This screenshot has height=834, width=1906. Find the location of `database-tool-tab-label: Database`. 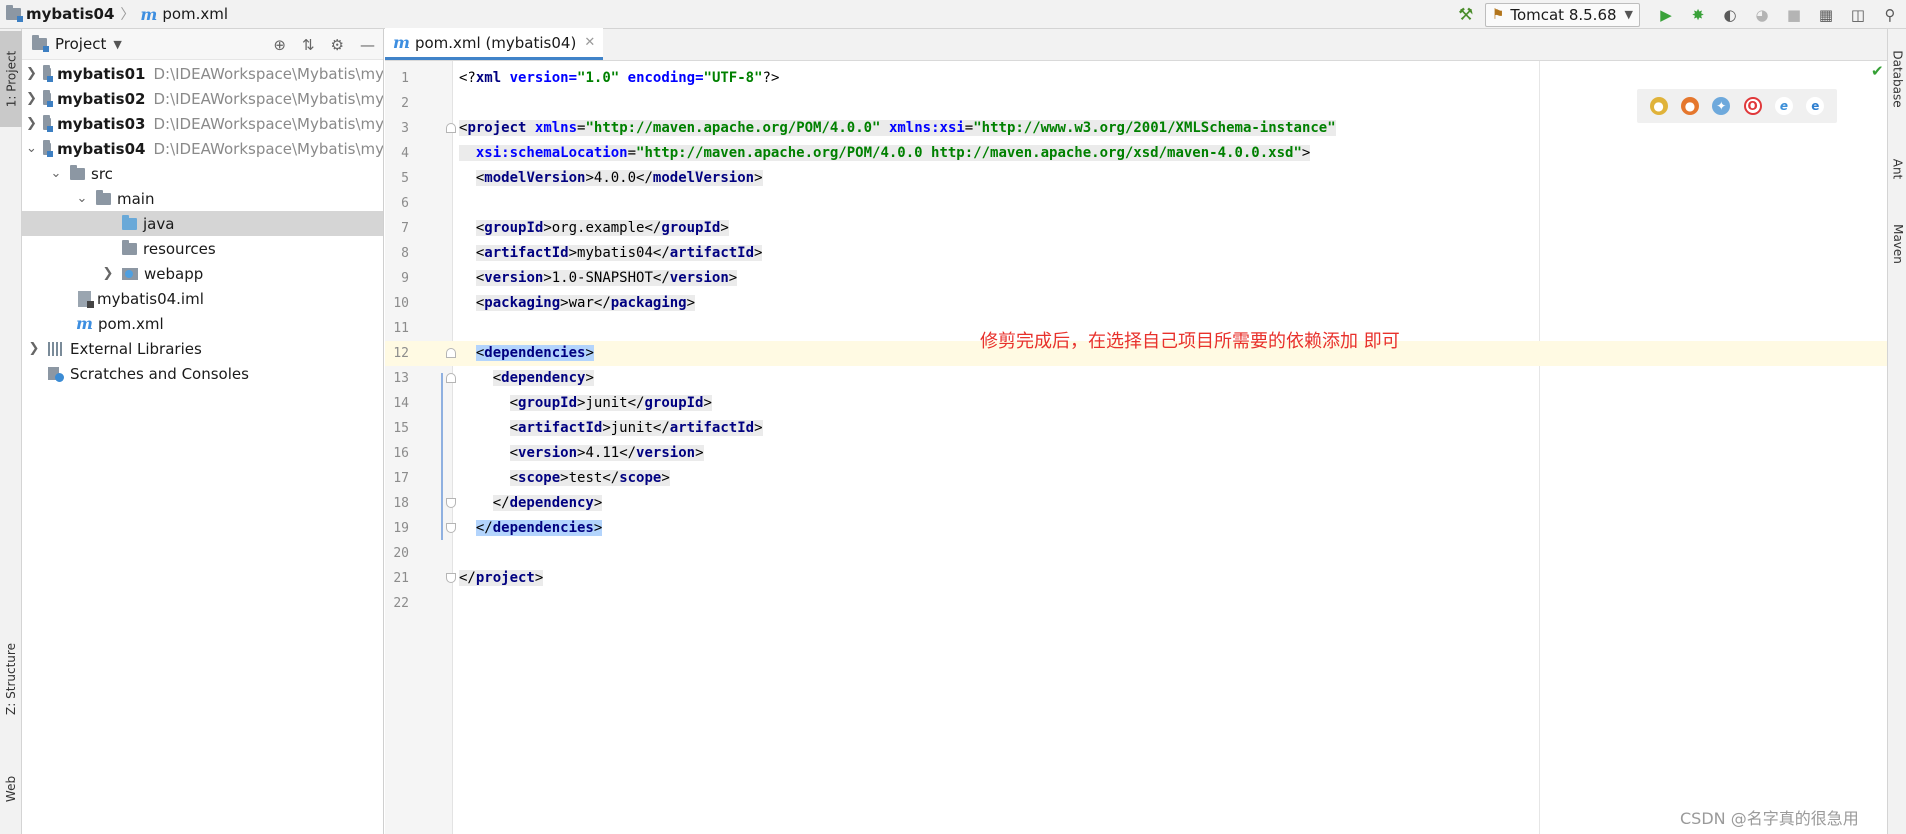

database-tool-tab-label: Database is located at coordinates (1897, 79).